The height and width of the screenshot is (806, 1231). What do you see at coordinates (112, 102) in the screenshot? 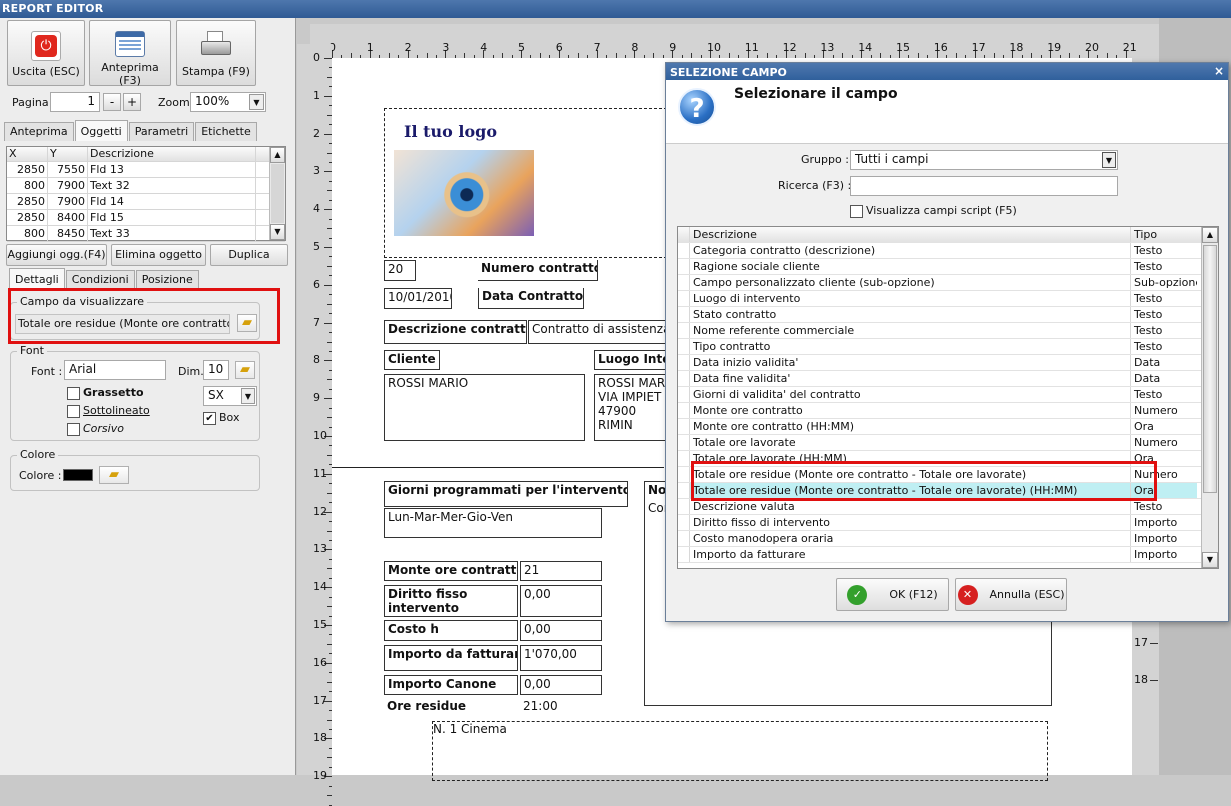
I see `page-prev-button: -` at bounding box center [112, 102].